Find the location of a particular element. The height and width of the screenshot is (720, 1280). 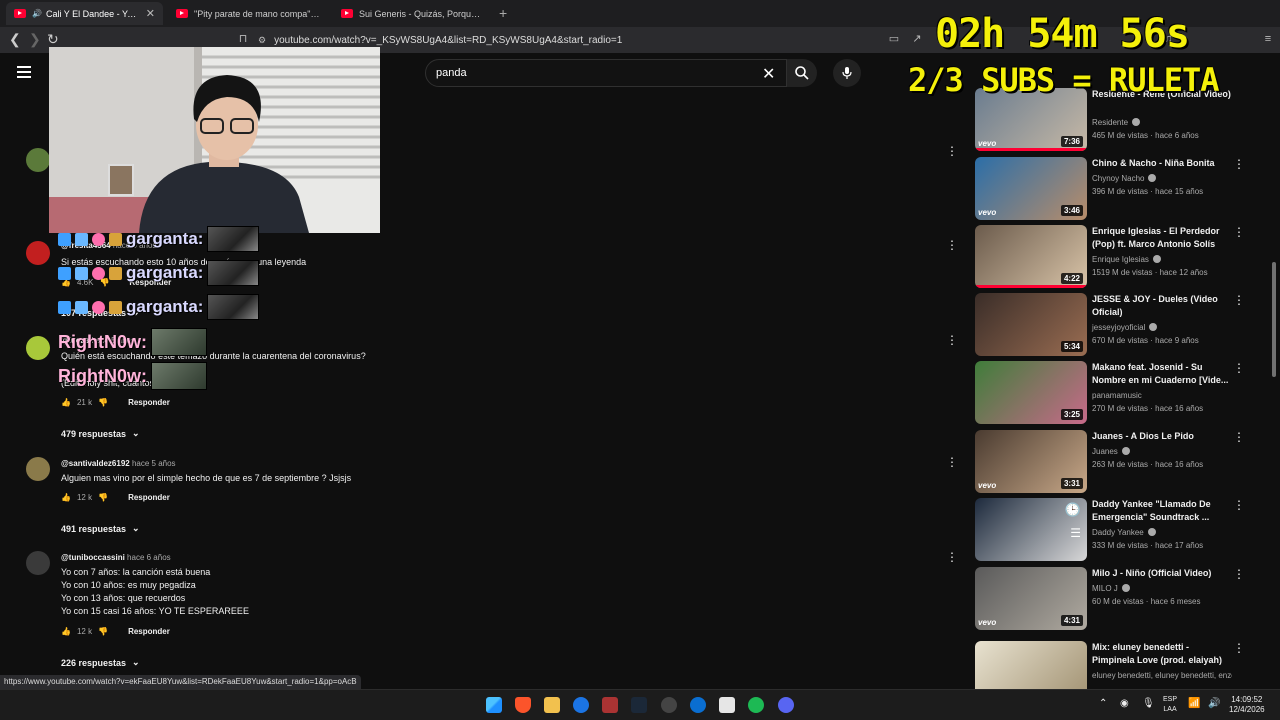

channel-name: Residente is located at coordinates (1116, 122).